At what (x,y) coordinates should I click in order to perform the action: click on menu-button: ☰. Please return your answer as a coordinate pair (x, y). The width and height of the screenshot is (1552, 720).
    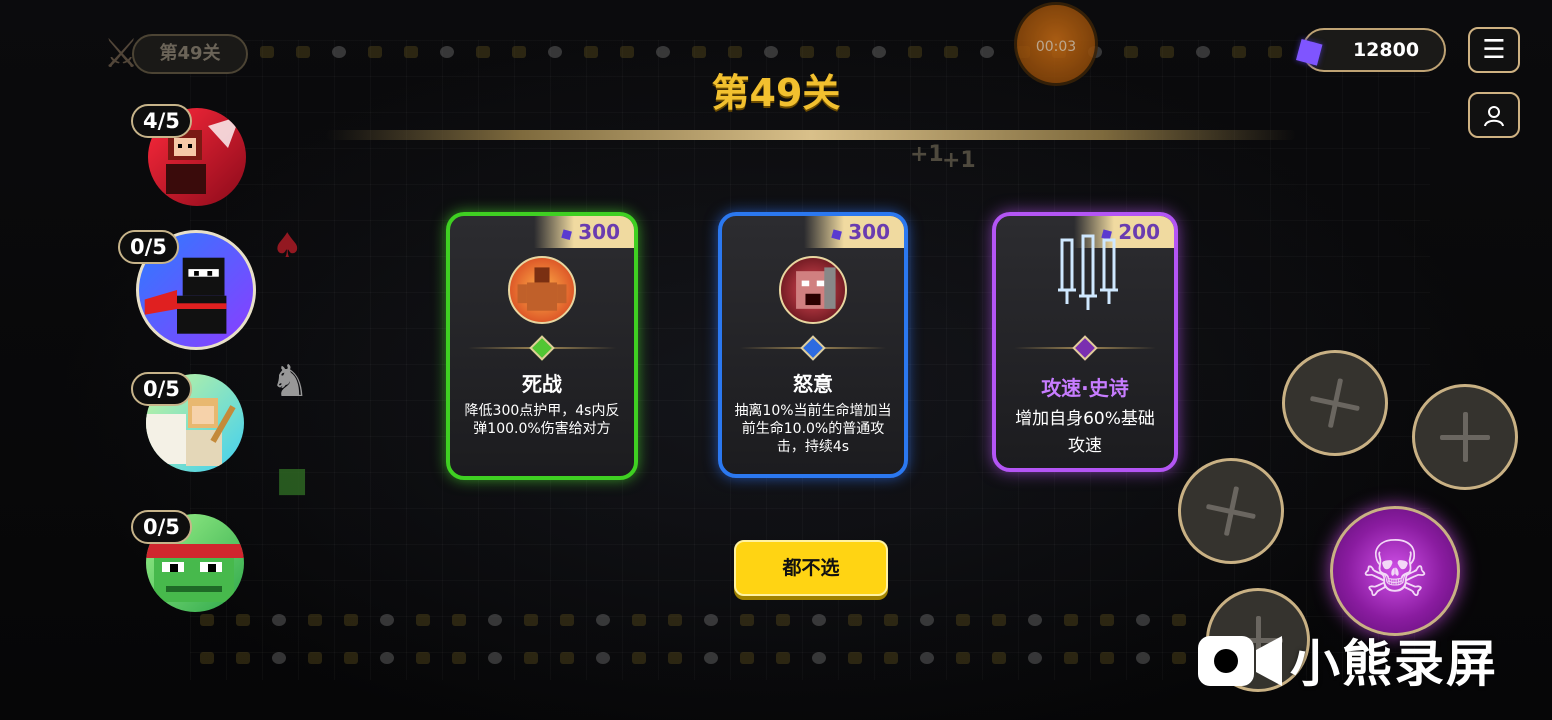
    Looking at the image, I should click on (1494, 50).